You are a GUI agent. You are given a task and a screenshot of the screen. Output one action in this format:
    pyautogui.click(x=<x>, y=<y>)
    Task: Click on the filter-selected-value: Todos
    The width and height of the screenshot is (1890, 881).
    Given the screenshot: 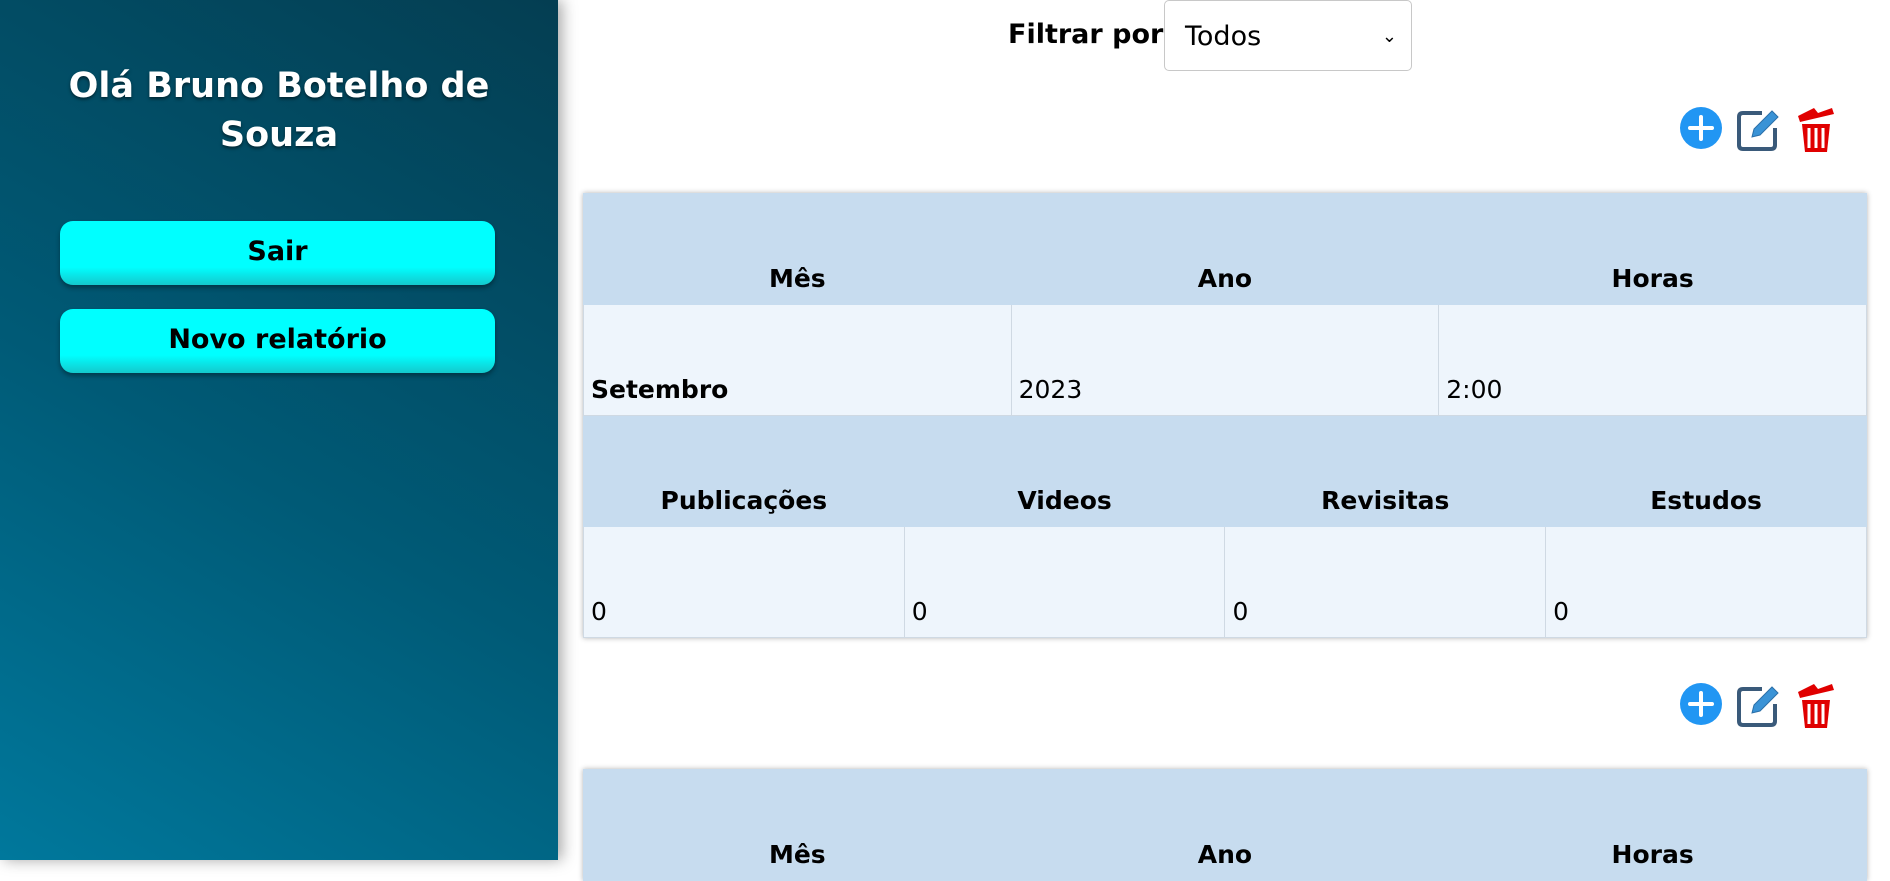 What is the action you would take?
    pyautogui.click(x=1223, y=36)
    